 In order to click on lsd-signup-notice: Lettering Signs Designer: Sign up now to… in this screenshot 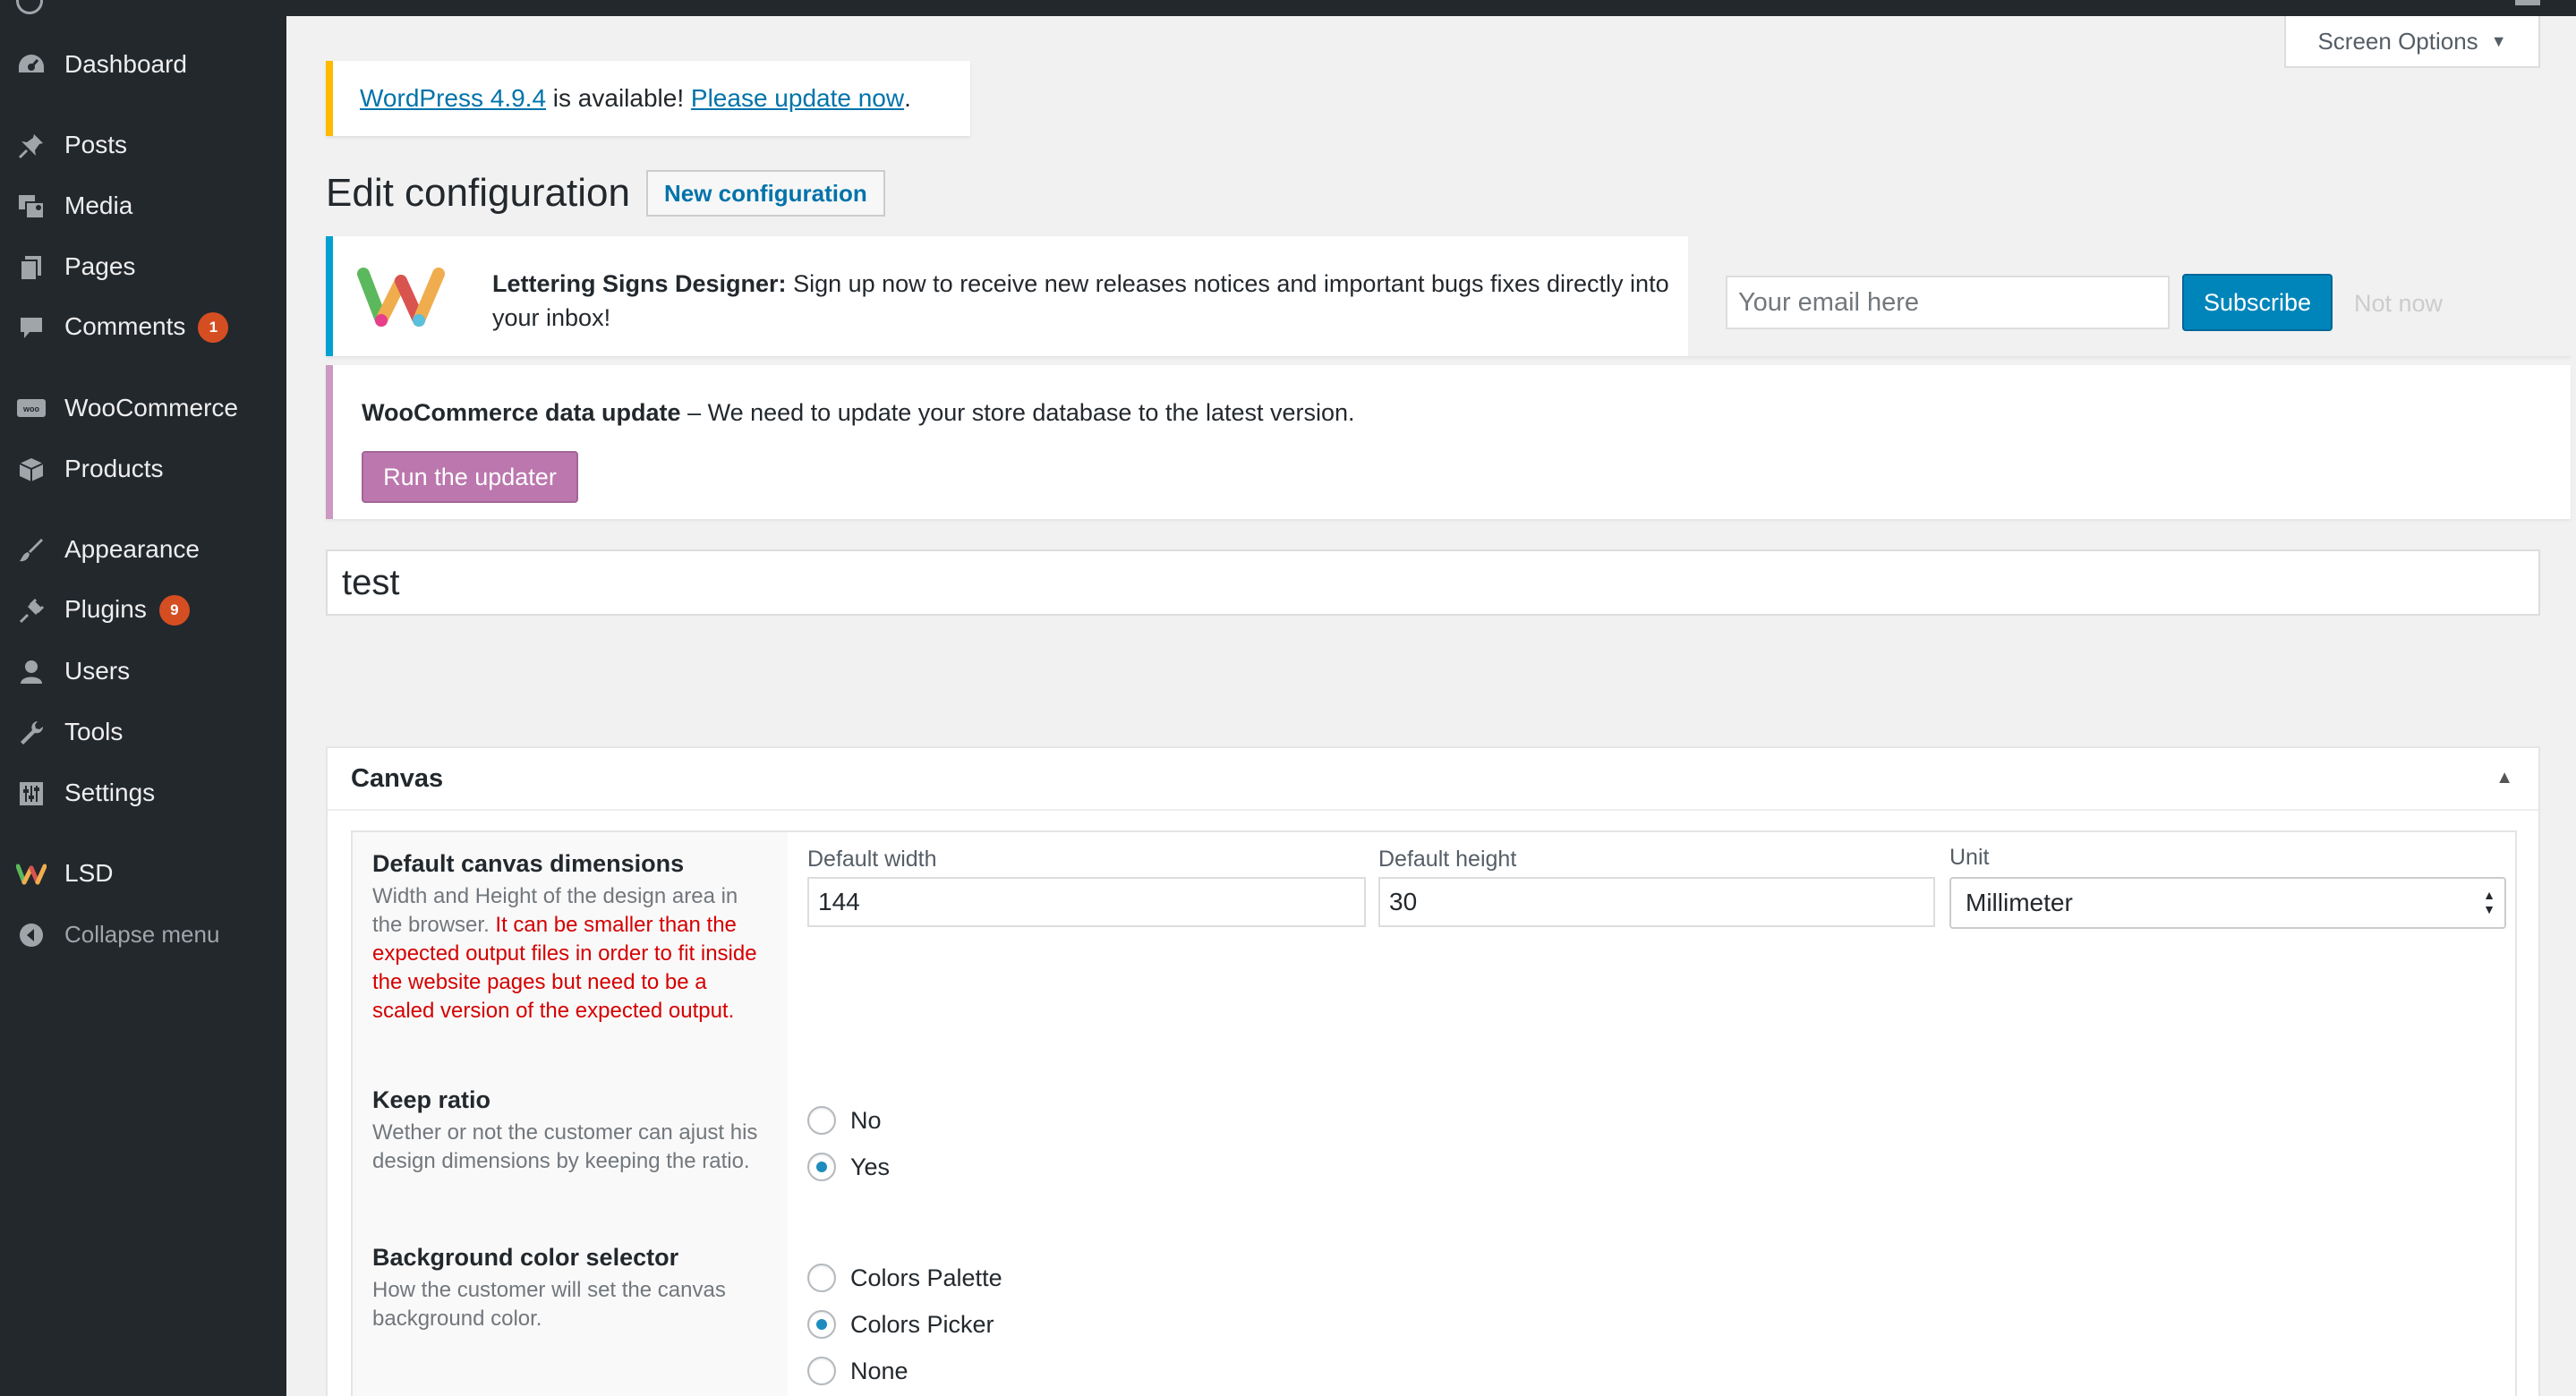, I will do `click(1451, 296)`.